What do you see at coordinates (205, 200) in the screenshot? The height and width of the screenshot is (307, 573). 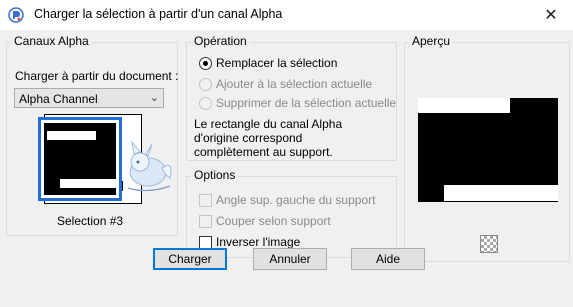 I see `checkbox-angle-sup` at bounding box center [205, 200].